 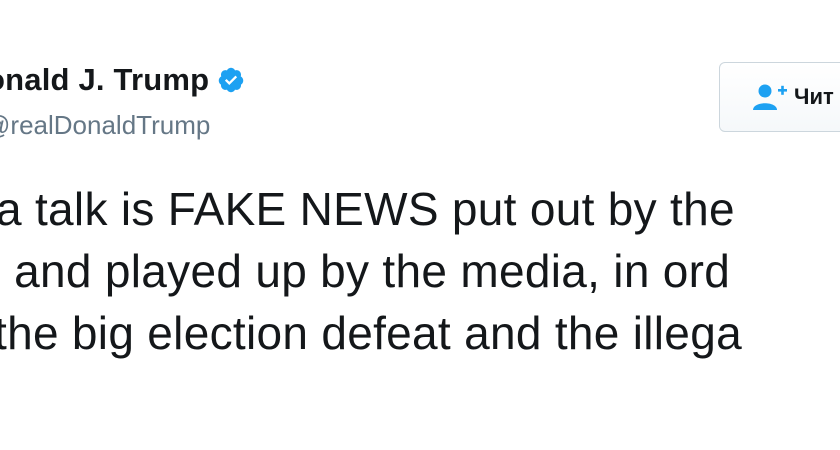 I want to click on author-handle-text: realDonaldTrump, so click(x=110, y=125).